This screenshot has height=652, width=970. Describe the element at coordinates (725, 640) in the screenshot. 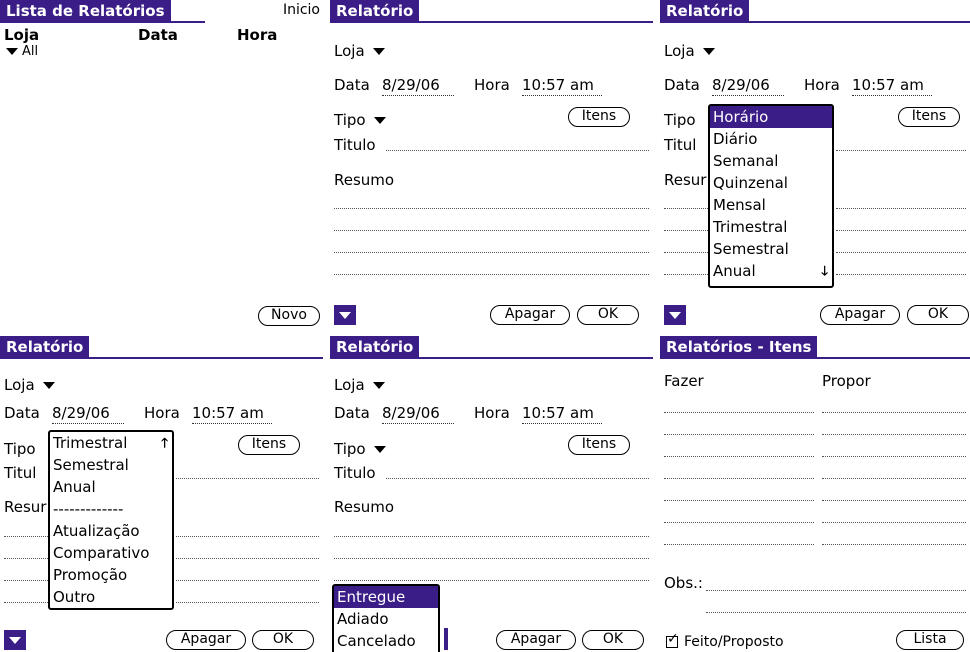

I see `feito-proposto-checkbox: Feito/Proposto` at that location.